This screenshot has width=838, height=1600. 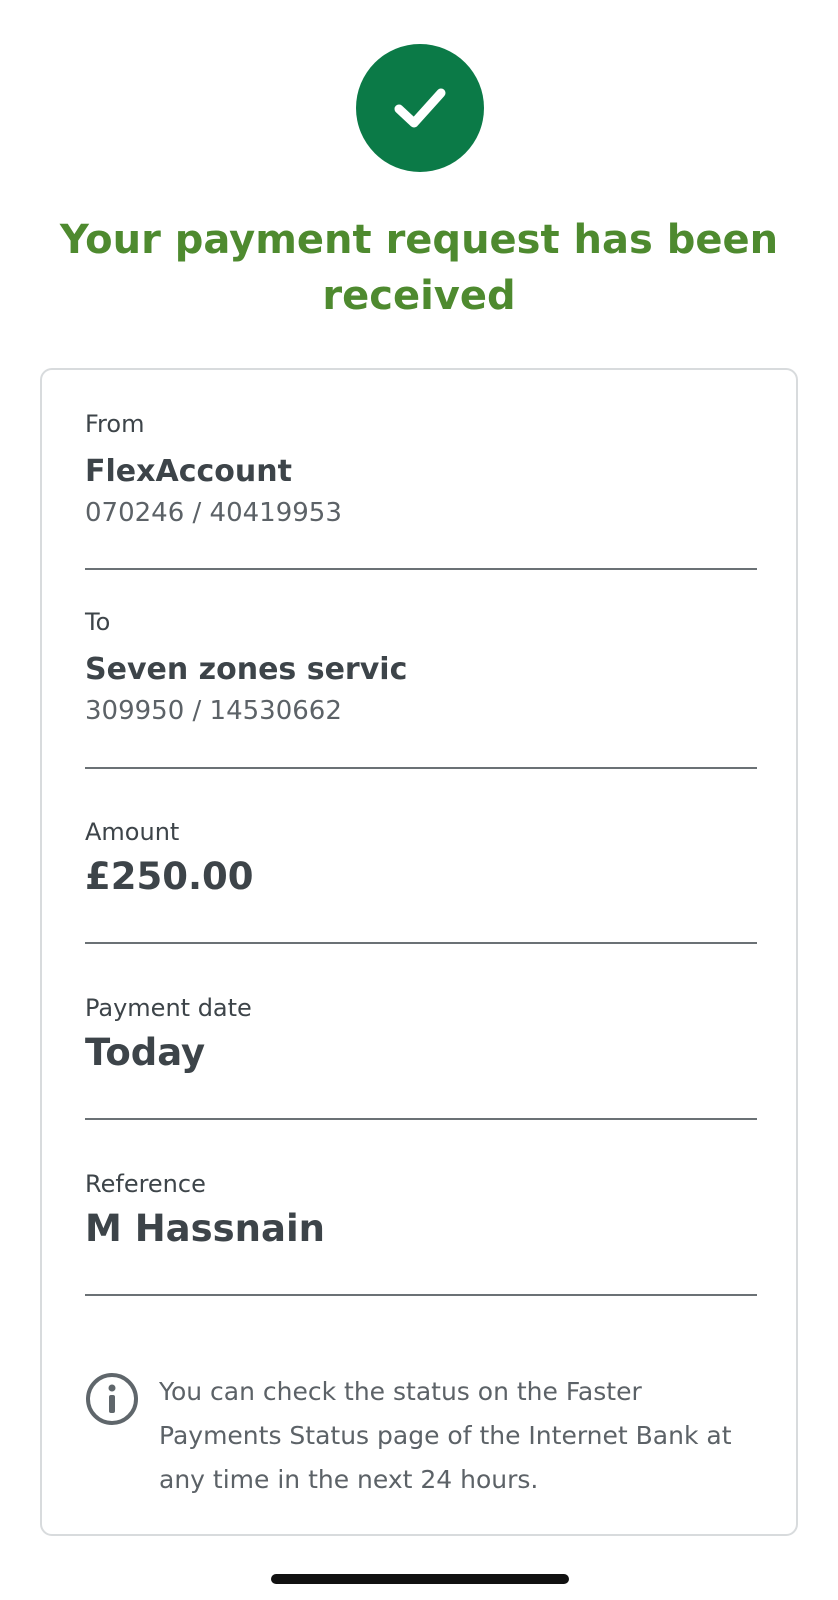 I want to click on from-account-numbers: 070246 / 40419953, so click(x=213, y=513).